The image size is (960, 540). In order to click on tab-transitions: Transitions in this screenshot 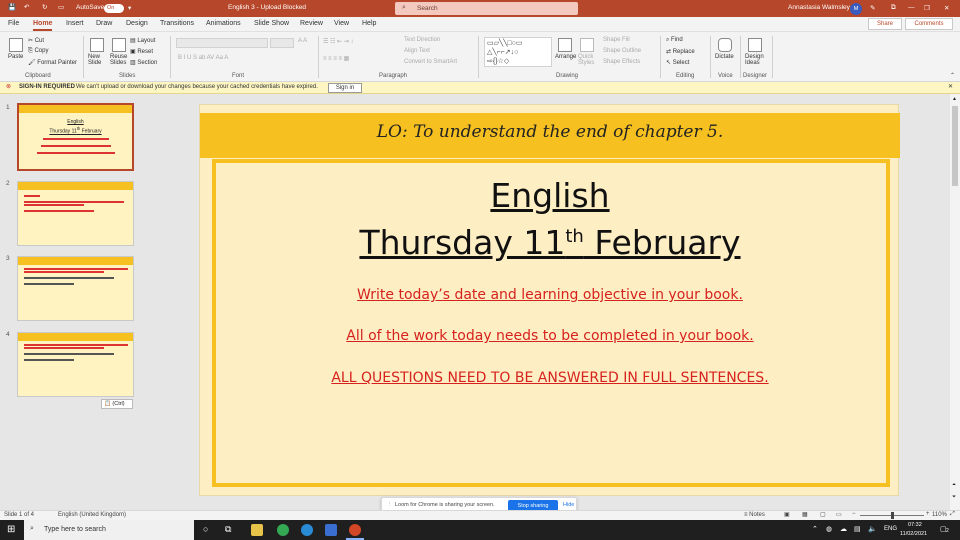, I will do `click(177, 23)`.